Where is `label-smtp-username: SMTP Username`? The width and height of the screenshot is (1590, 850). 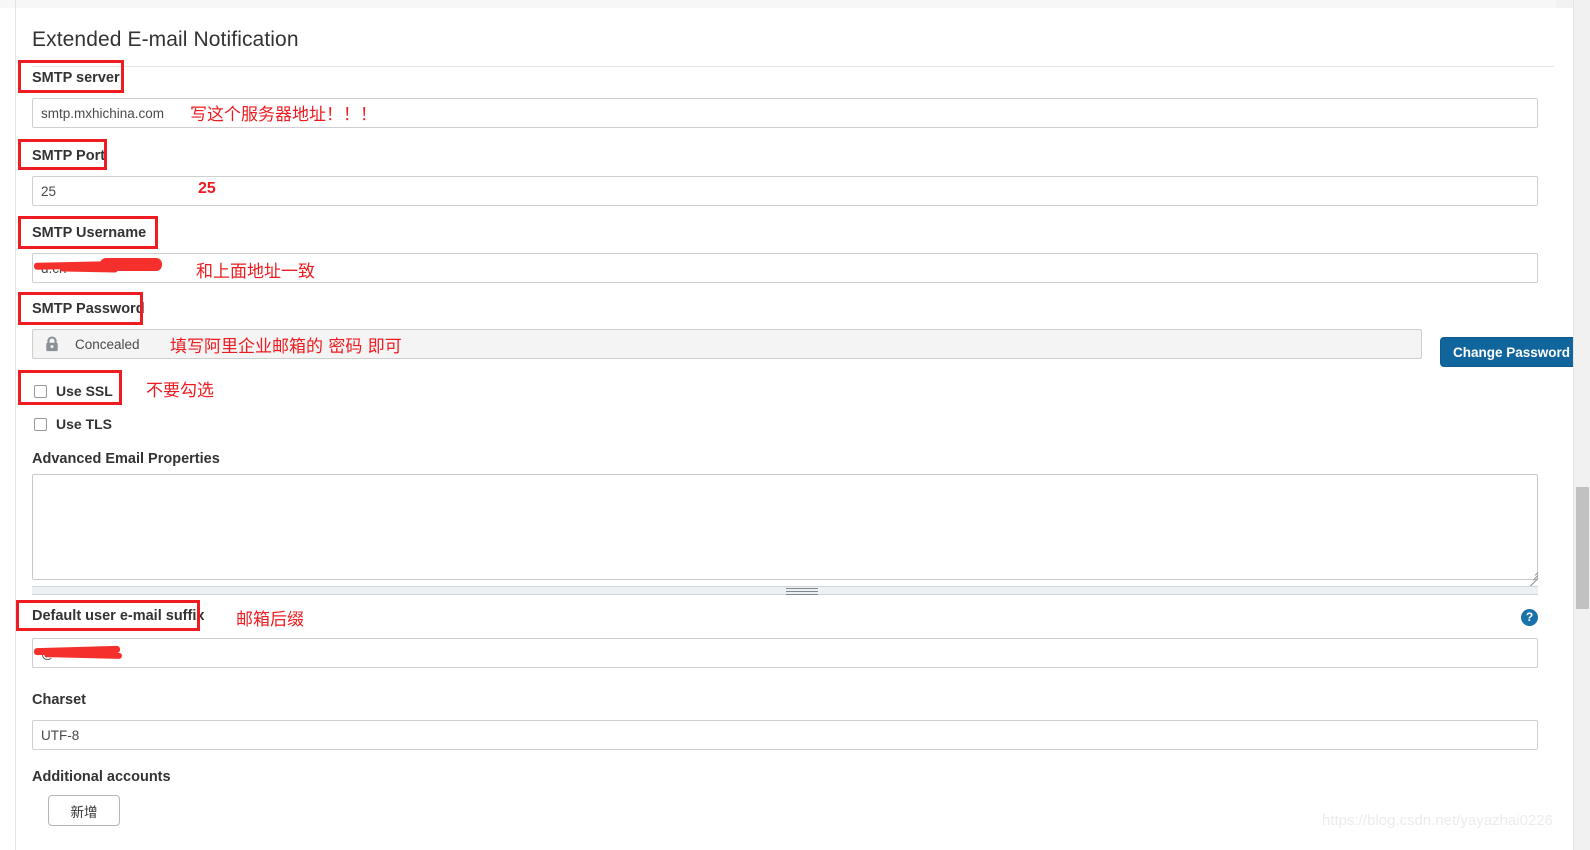
label-smtp-username: SMTP Username is located at coordinates (89, 233).